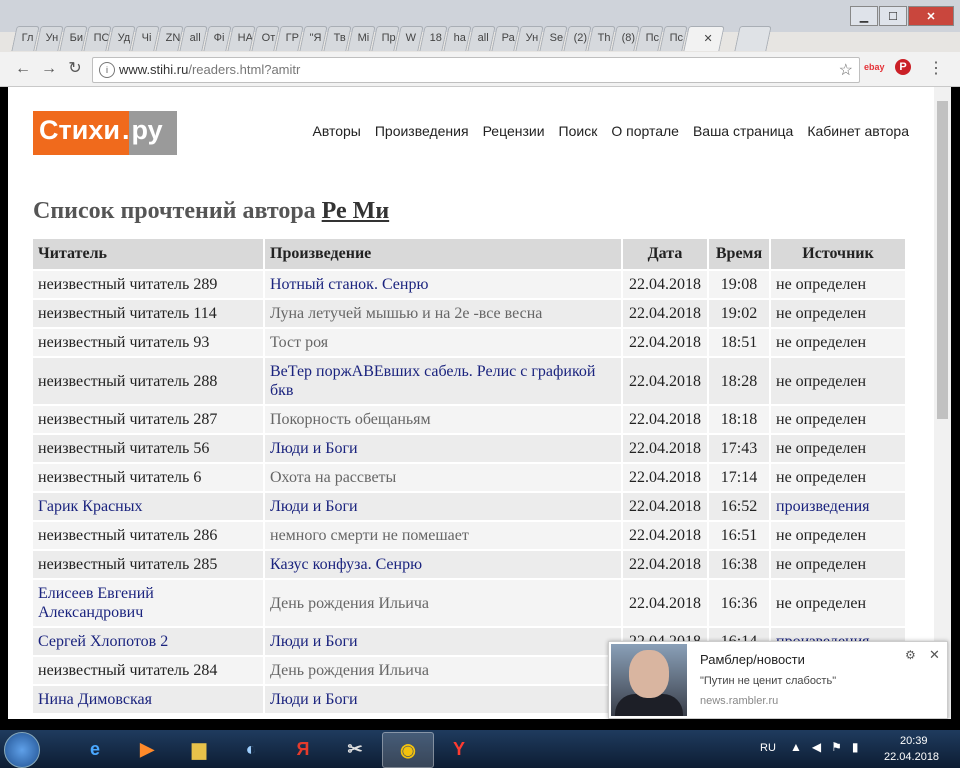 The height and width of the screenshot is (768, 960). Describe the element at coordinates (408, 750) in the screenshot. I see `chrome-icon: ◉` at that location.